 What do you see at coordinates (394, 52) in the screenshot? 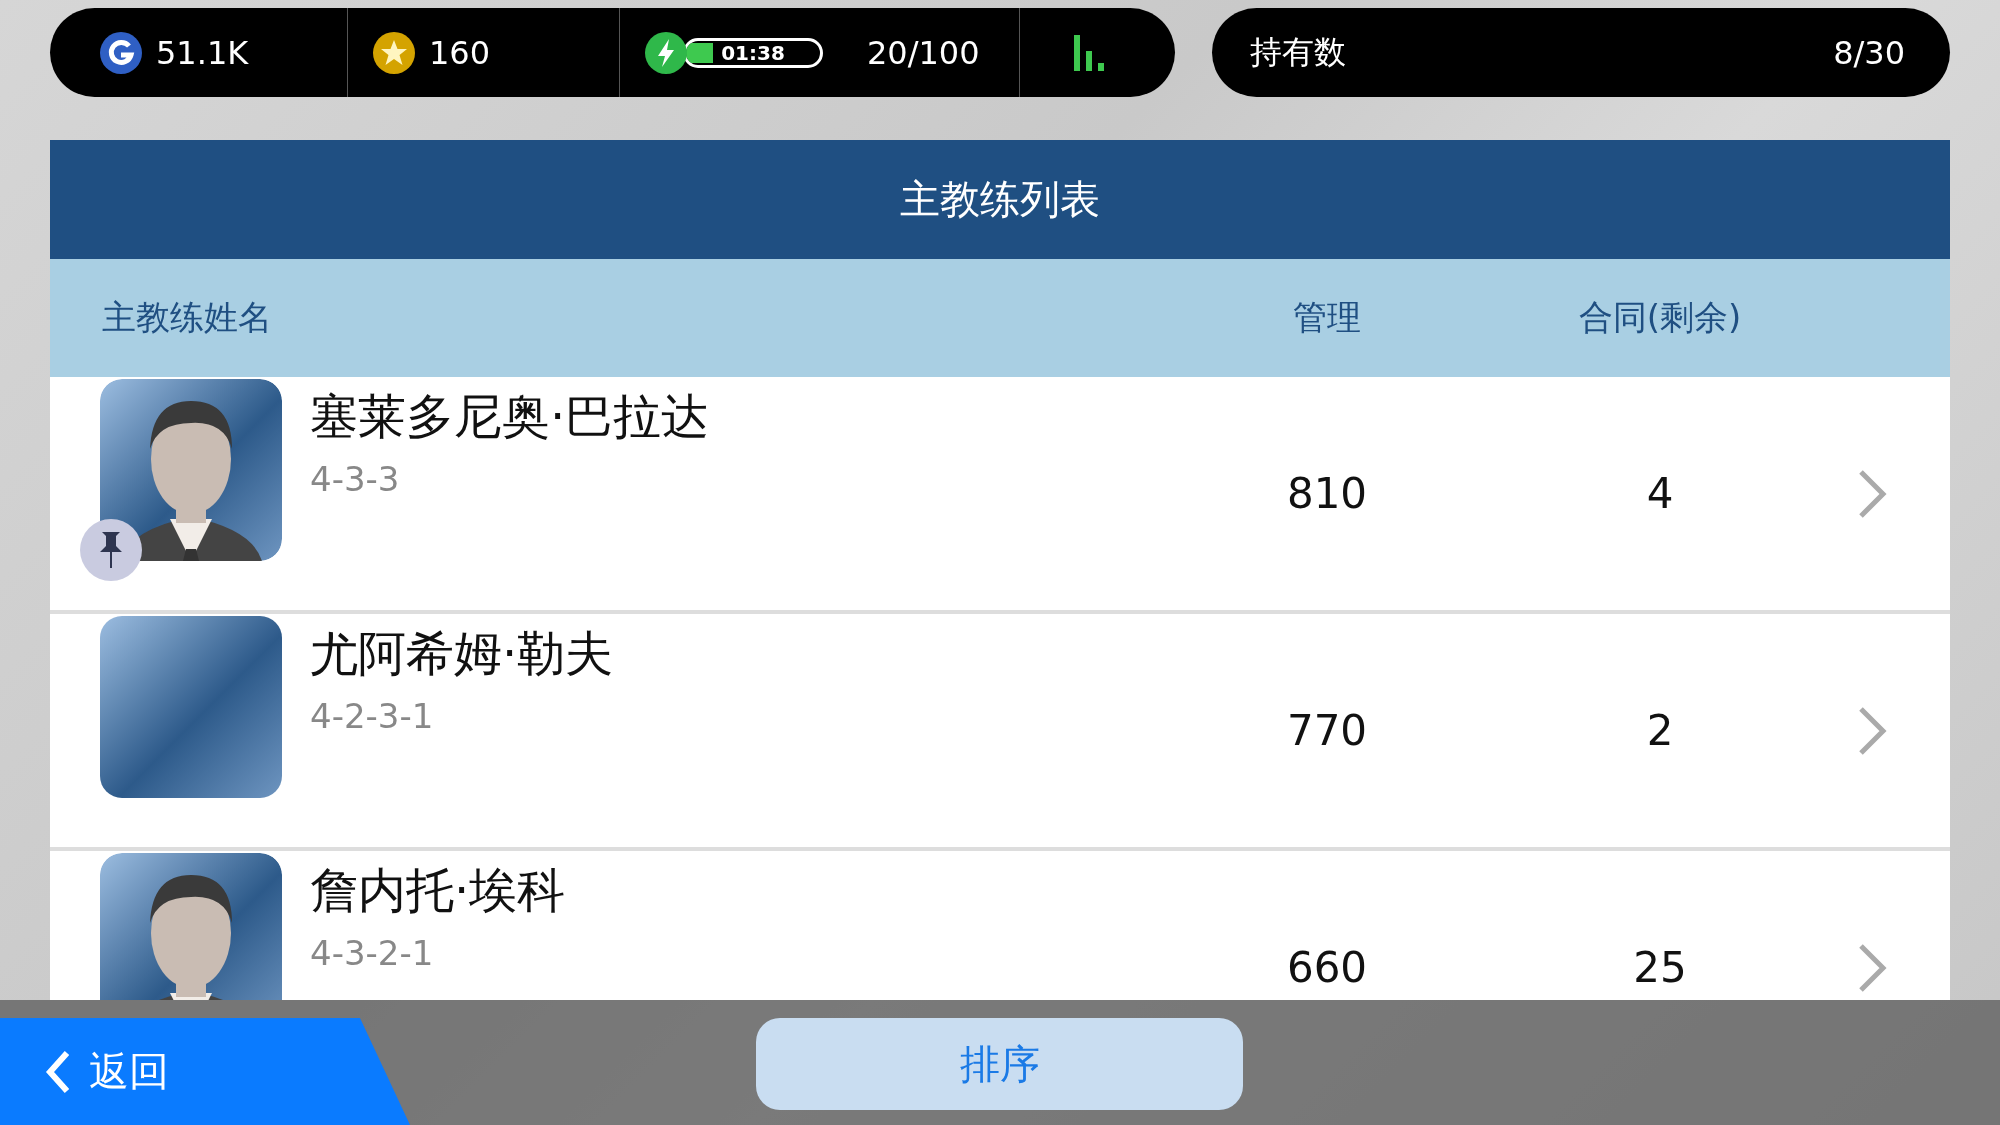
I see `star-coin-icon` at bounding box center [394, 52].